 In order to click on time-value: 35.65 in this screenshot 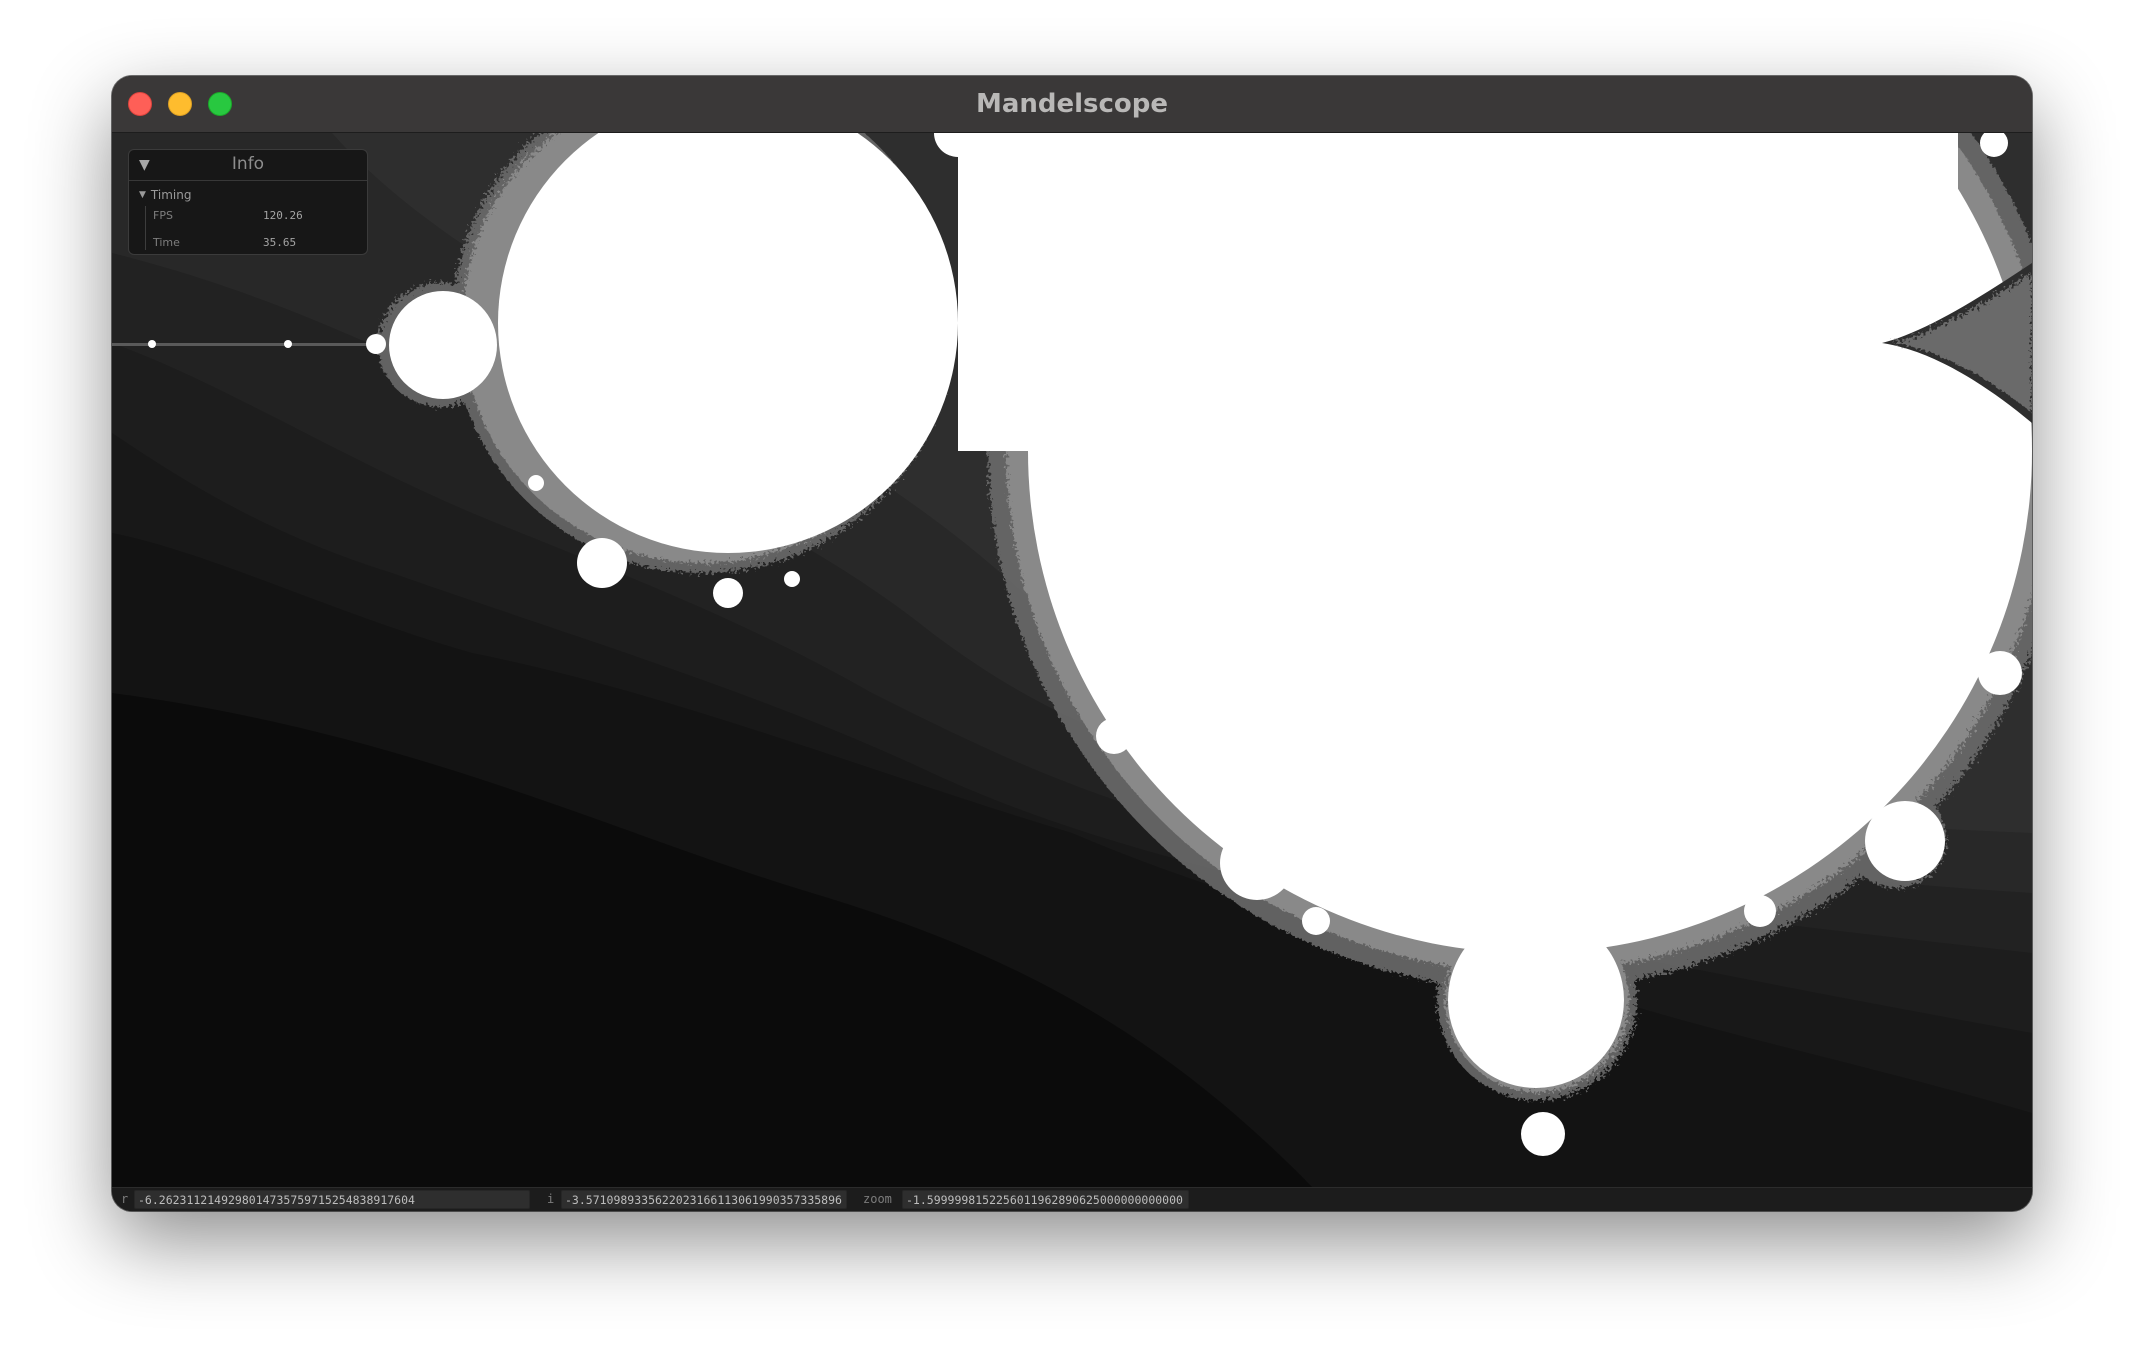, I will do `click(280, 242)`.